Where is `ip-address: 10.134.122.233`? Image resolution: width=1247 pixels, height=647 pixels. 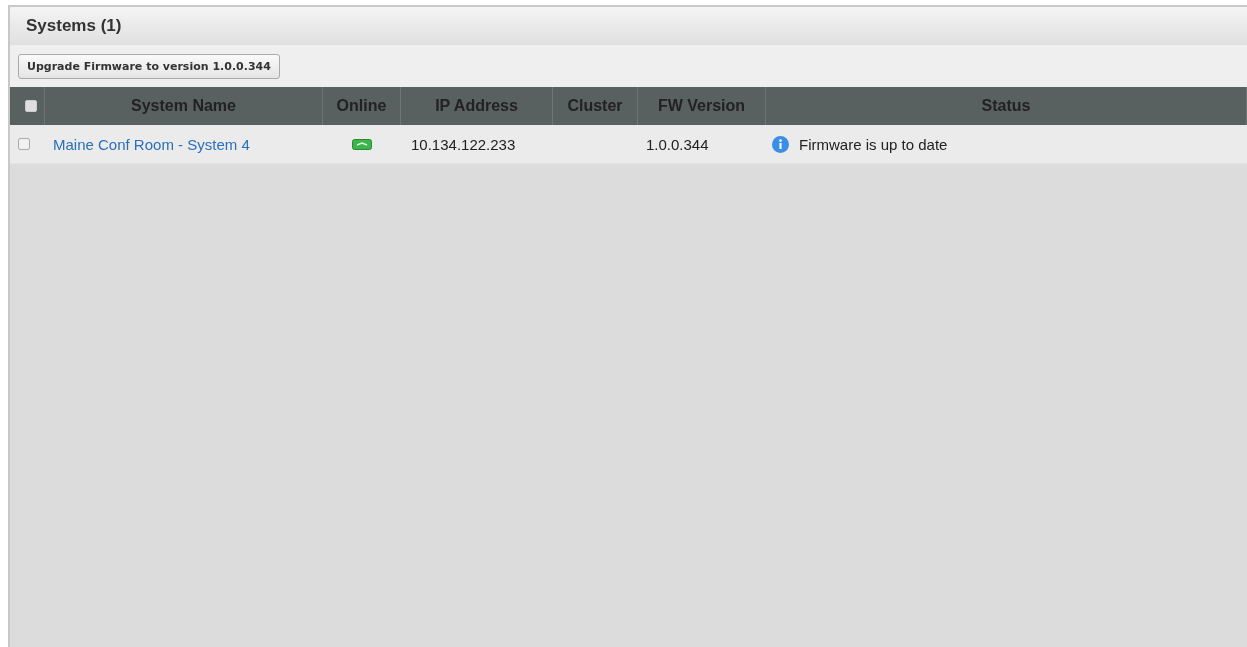 ip-address: 10.134.122.233 is located at coordinates (463, 144).